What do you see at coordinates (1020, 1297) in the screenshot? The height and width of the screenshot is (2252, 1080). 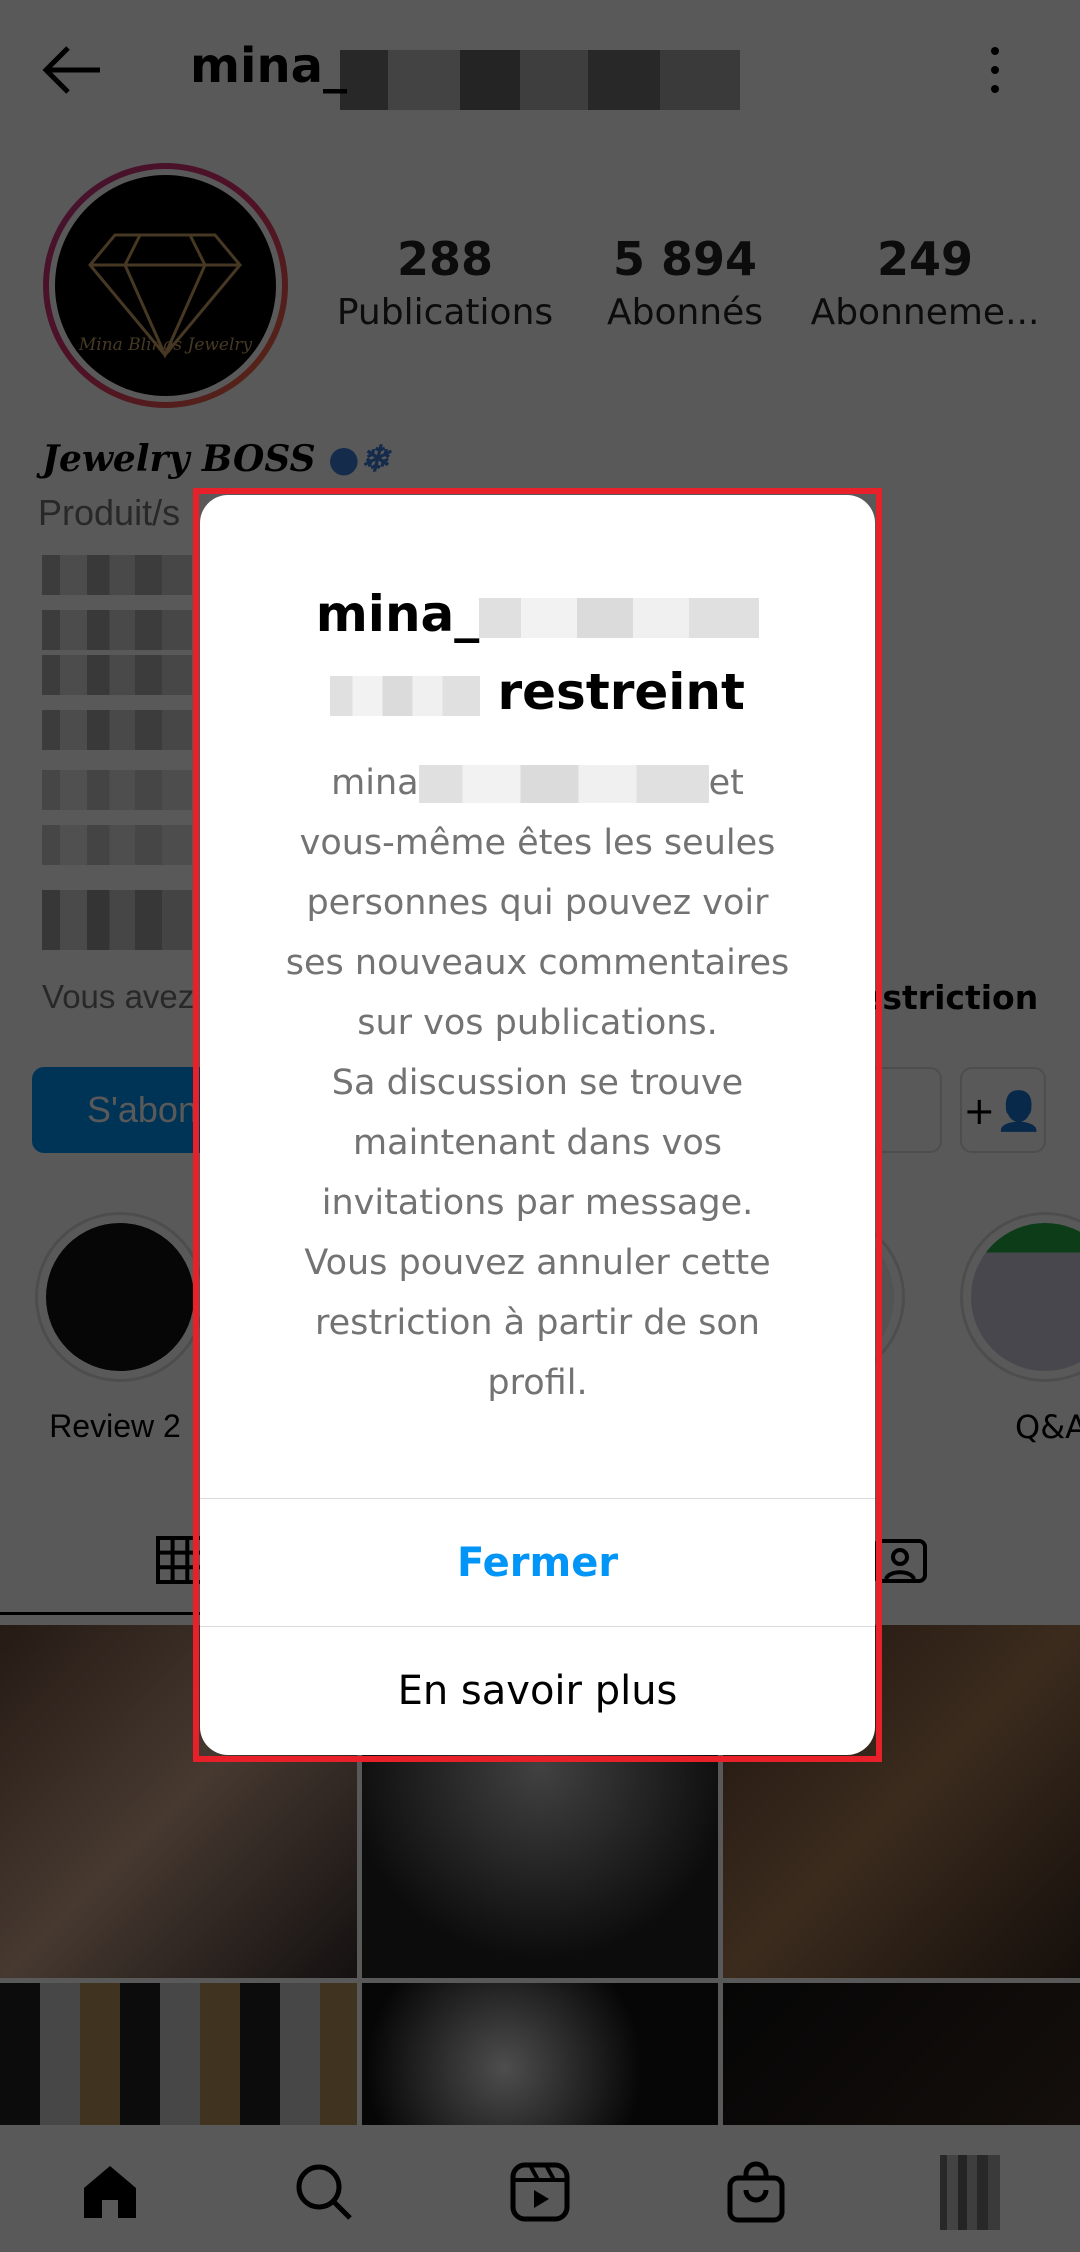 I see `highlight-qa` at bounding box center [1020, 1297].